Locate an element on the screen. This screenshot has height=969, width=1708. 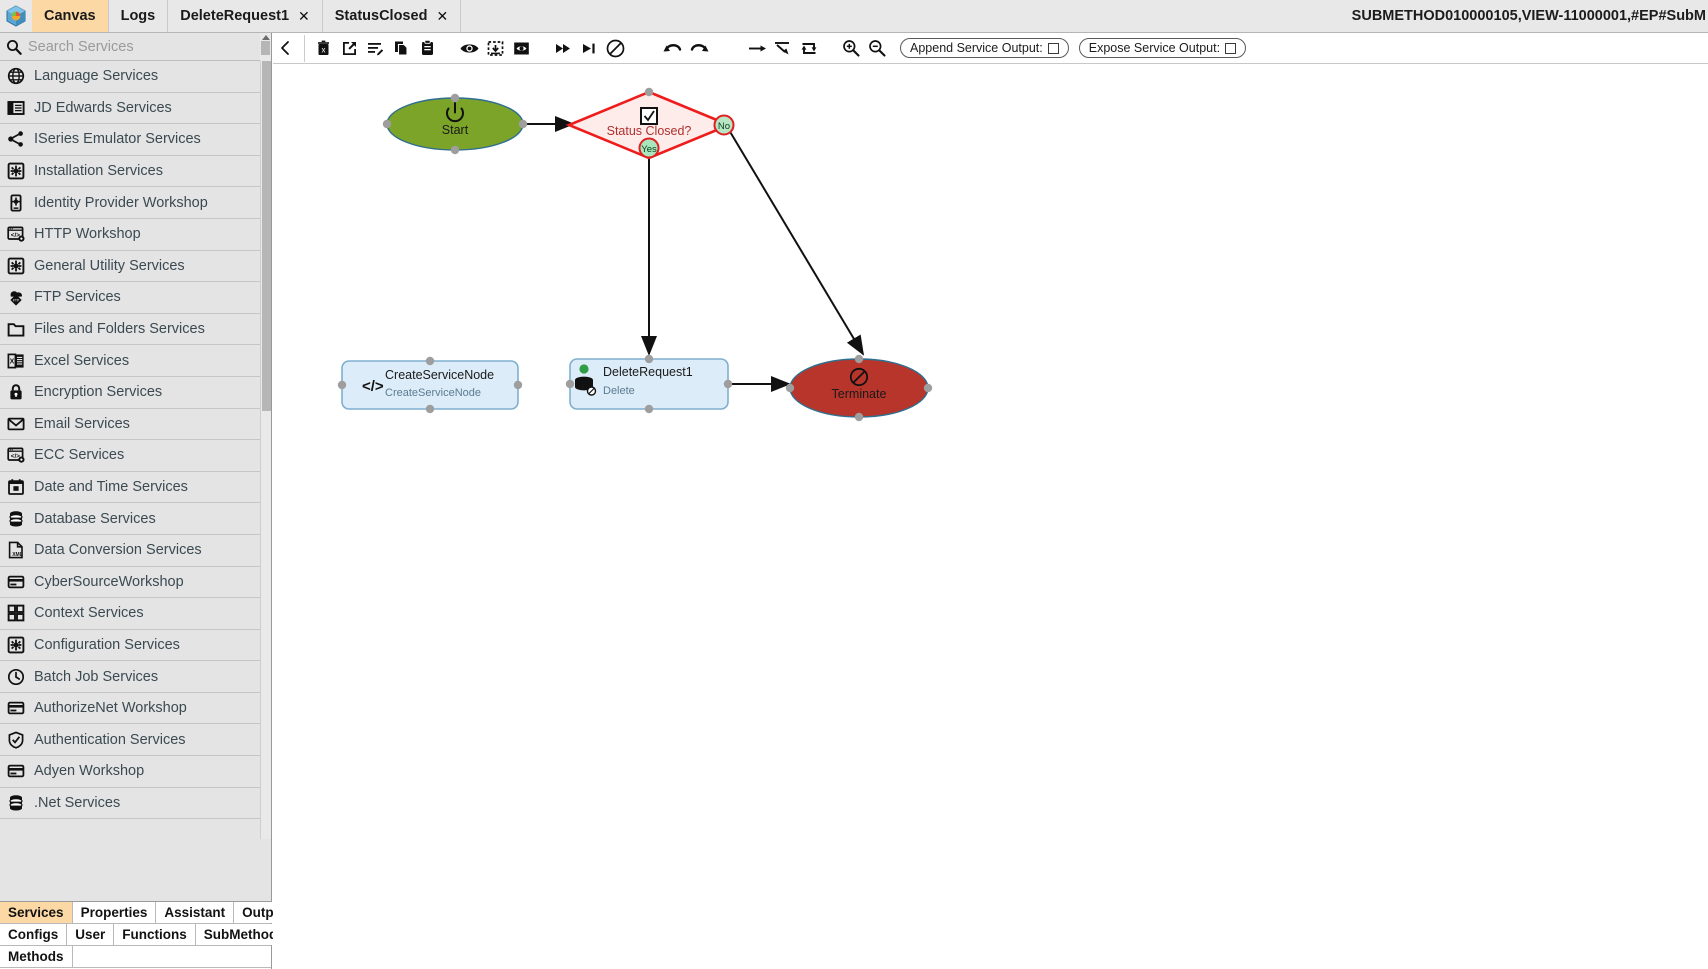
node-start: Start is located at coordinates (455, 124).